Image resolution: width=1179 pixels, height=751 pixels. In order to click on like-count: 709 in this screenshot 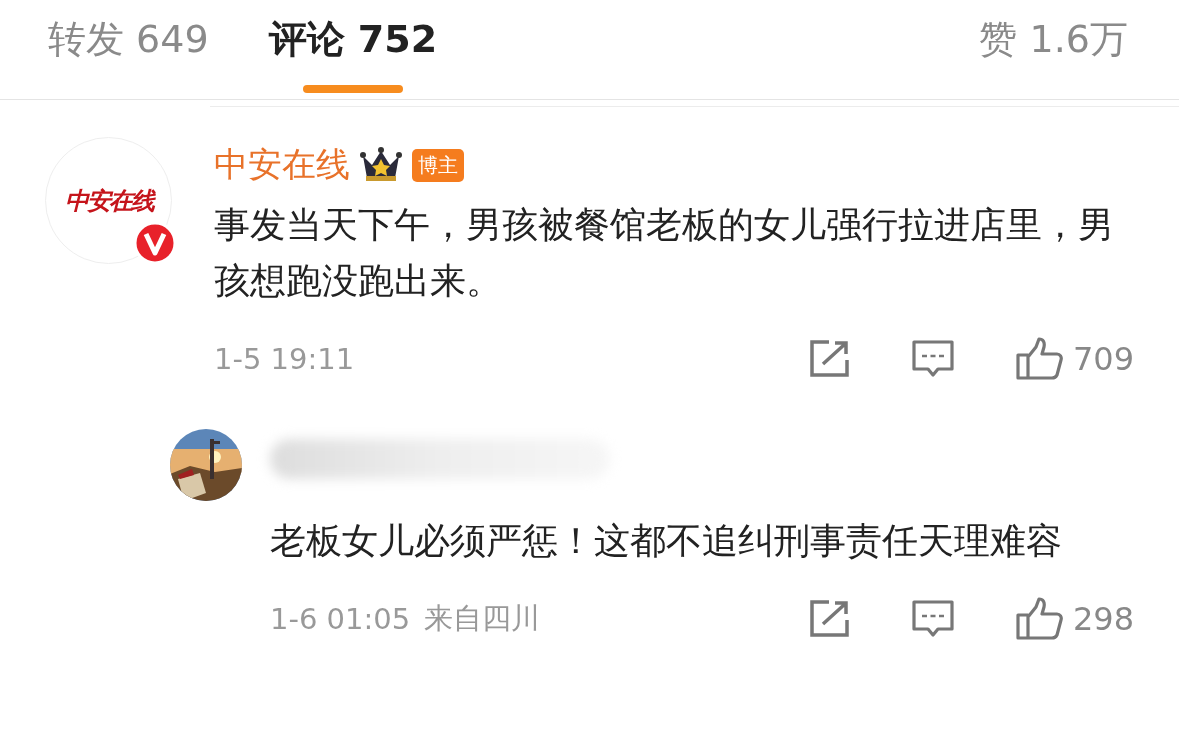, I will do `click(1103, 359)`.